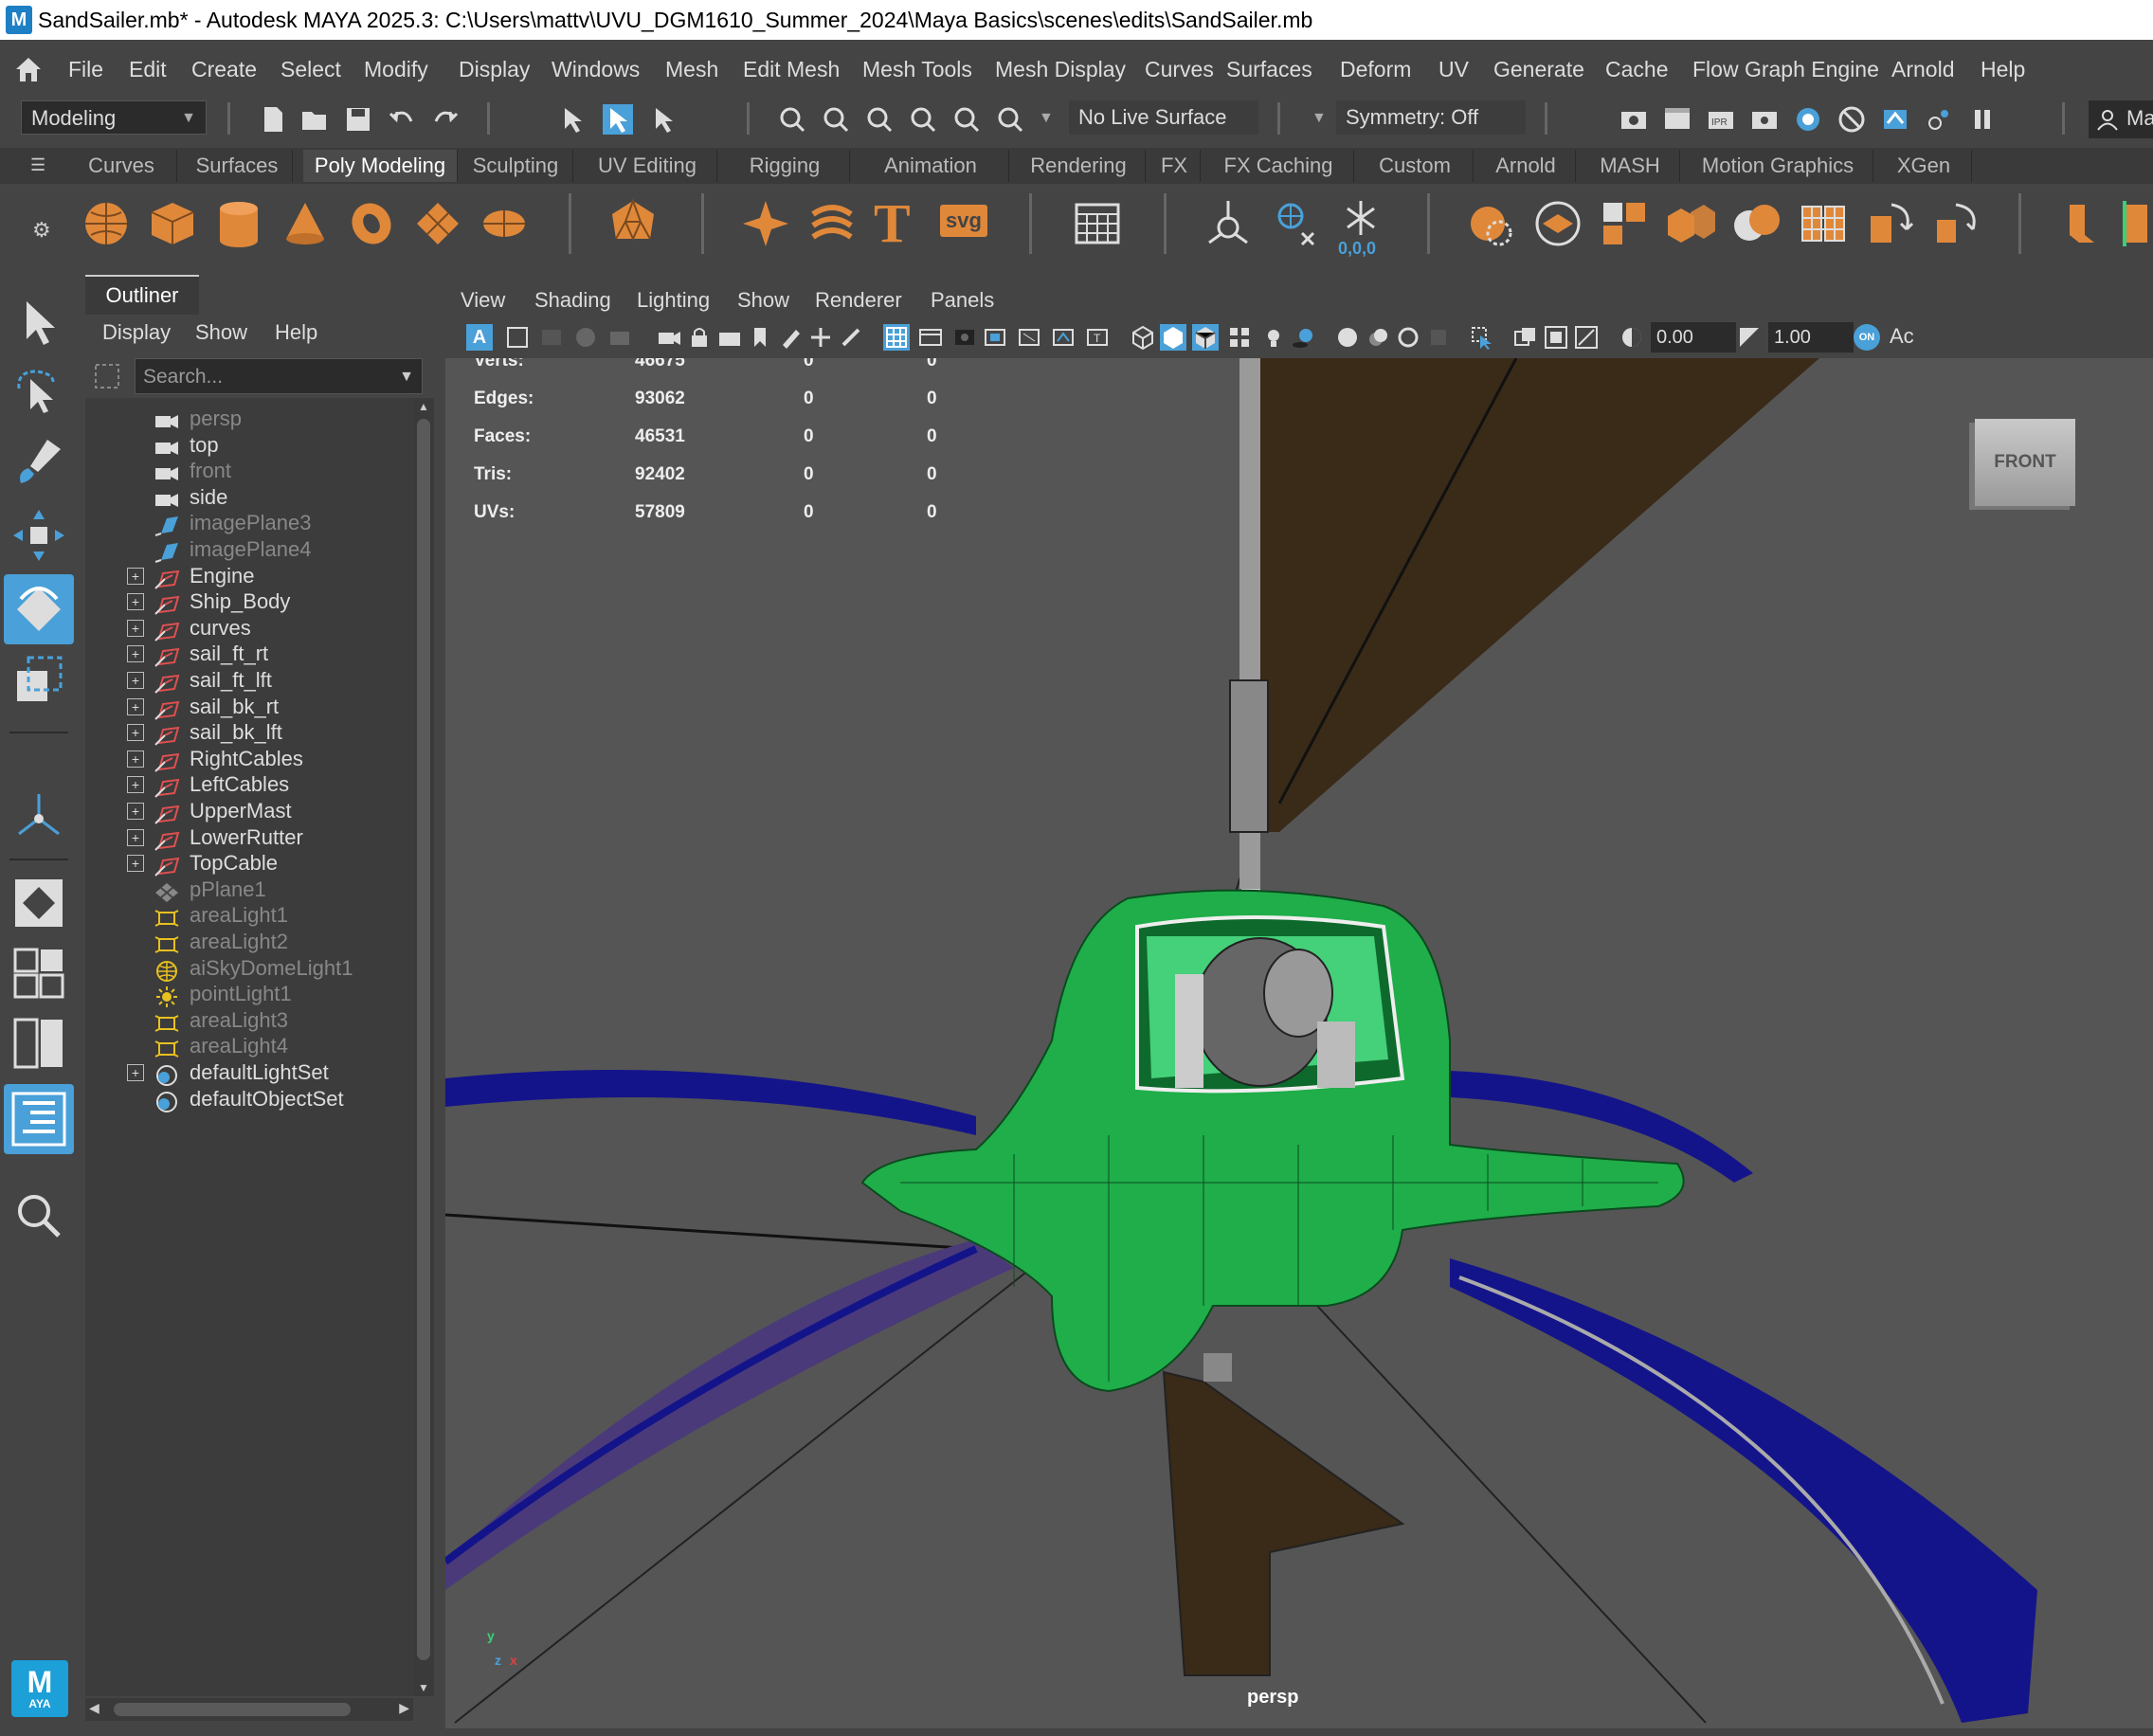  I want to click on smooth-shade-icon, so click(1173, 337).